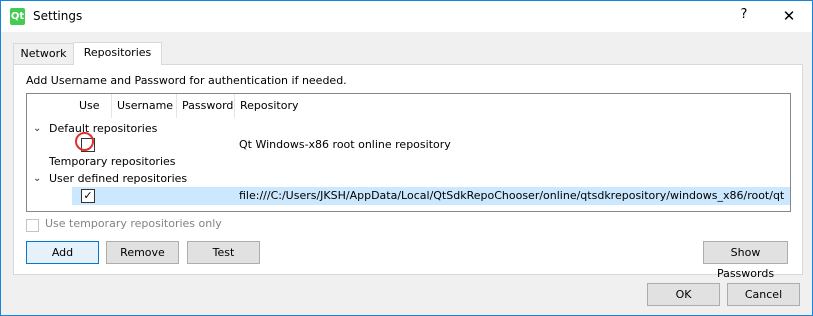 The height and width of the screenshot is (316, 813). I want to click on tab-repositories: Repositories, so click(117, 53).